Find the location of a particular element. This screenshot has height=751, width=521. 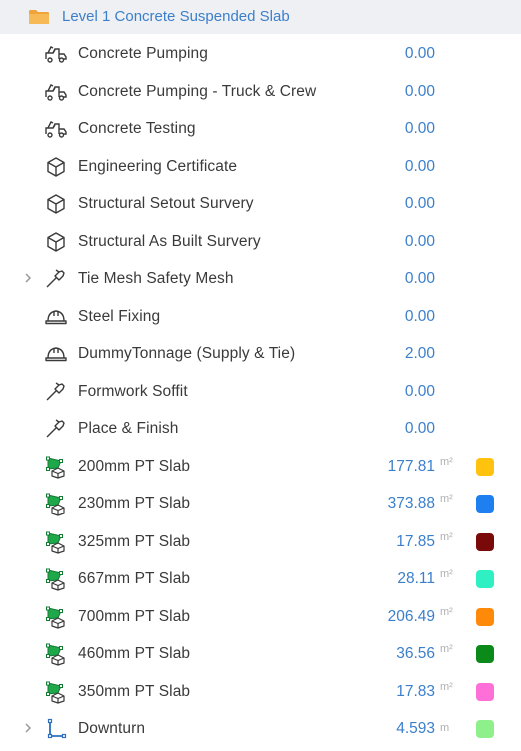

row-label: Structural Setout Survery is located at coordinates (166, 203).